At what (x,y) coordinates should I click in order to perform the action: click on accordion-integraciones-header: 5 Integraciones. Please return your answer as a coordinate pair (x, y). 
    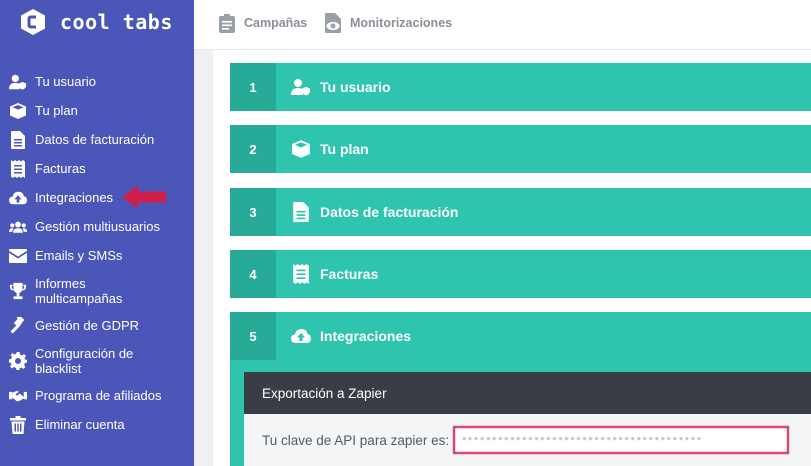
    Looking at the image, I should click on (520, 336).